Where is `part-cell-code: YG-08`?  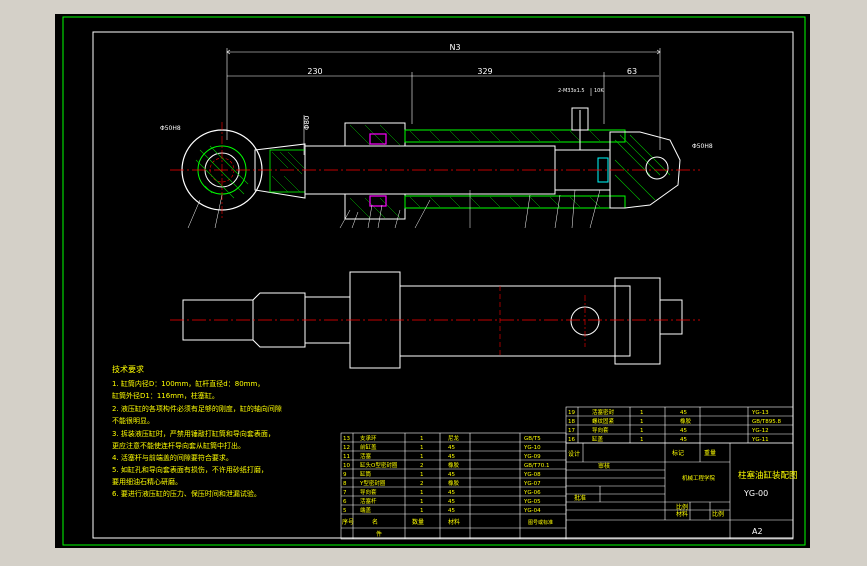
part-cell-code: YG-08 is located at coordinates (532, 475).